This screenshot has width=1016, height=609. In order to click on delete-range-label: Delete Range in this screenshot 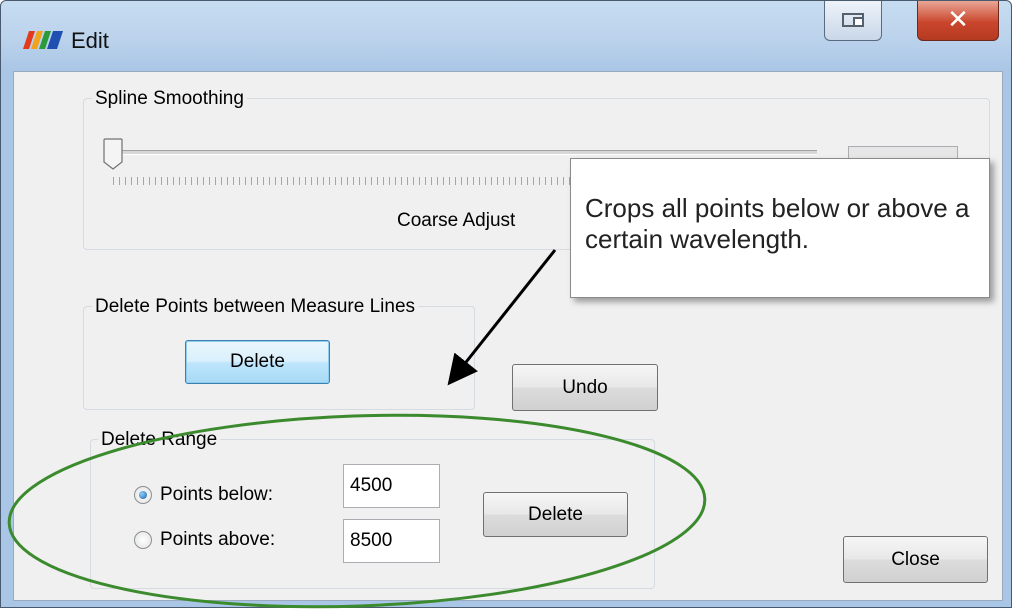, I will do `click(159, 440)`.